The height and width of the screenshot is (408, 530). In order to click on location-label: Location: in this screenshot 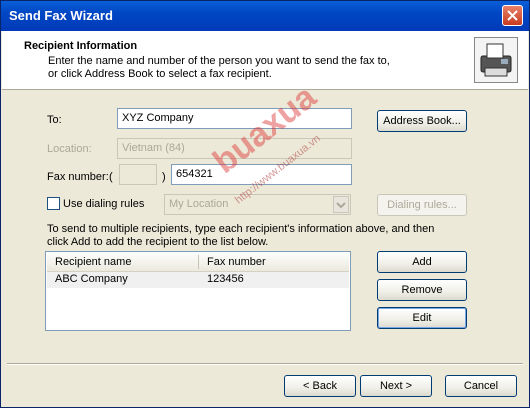, I will do `click(69, 149)`.